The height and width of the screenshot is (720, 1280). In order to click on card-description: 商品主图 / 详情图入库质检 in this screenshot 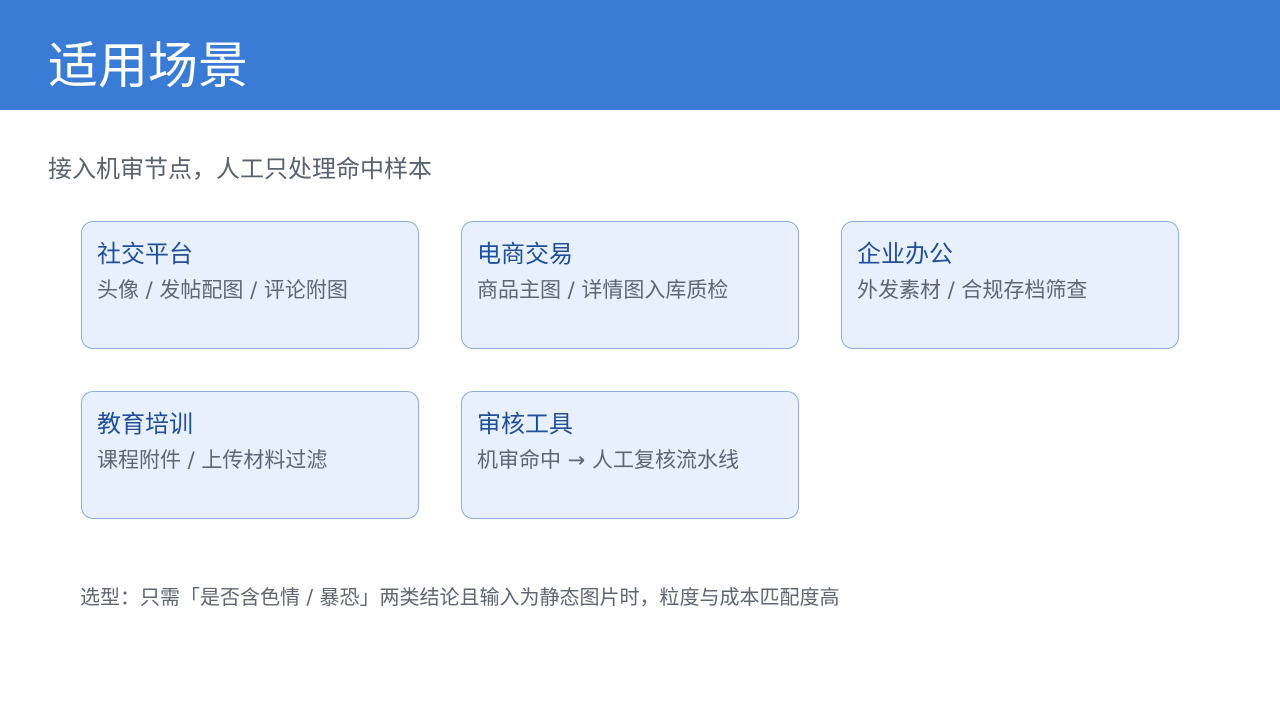, I will do `click(603, 290)`.